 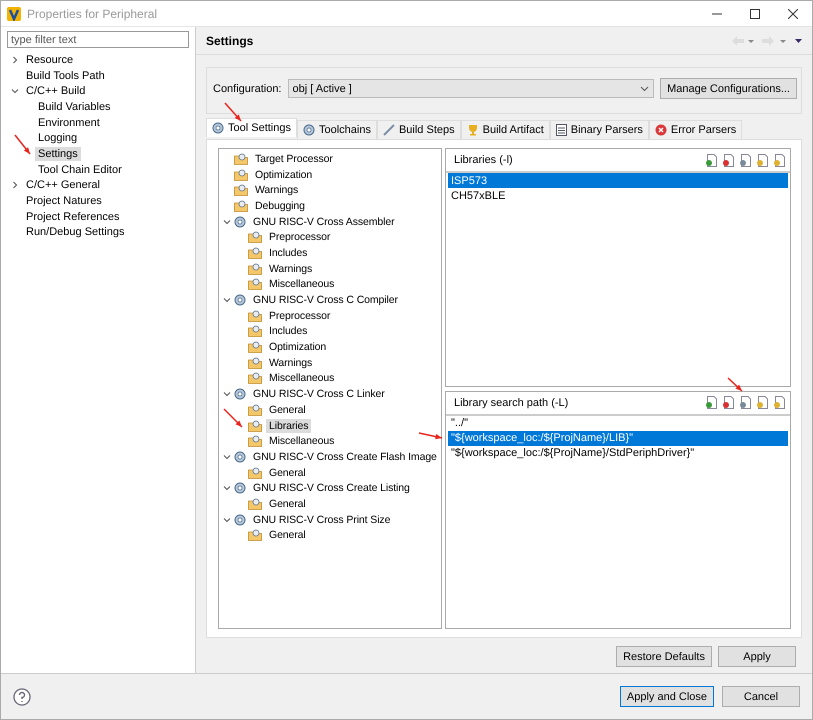 I want to click on page-button: Restore Defaults, so click(x=664, y=656).